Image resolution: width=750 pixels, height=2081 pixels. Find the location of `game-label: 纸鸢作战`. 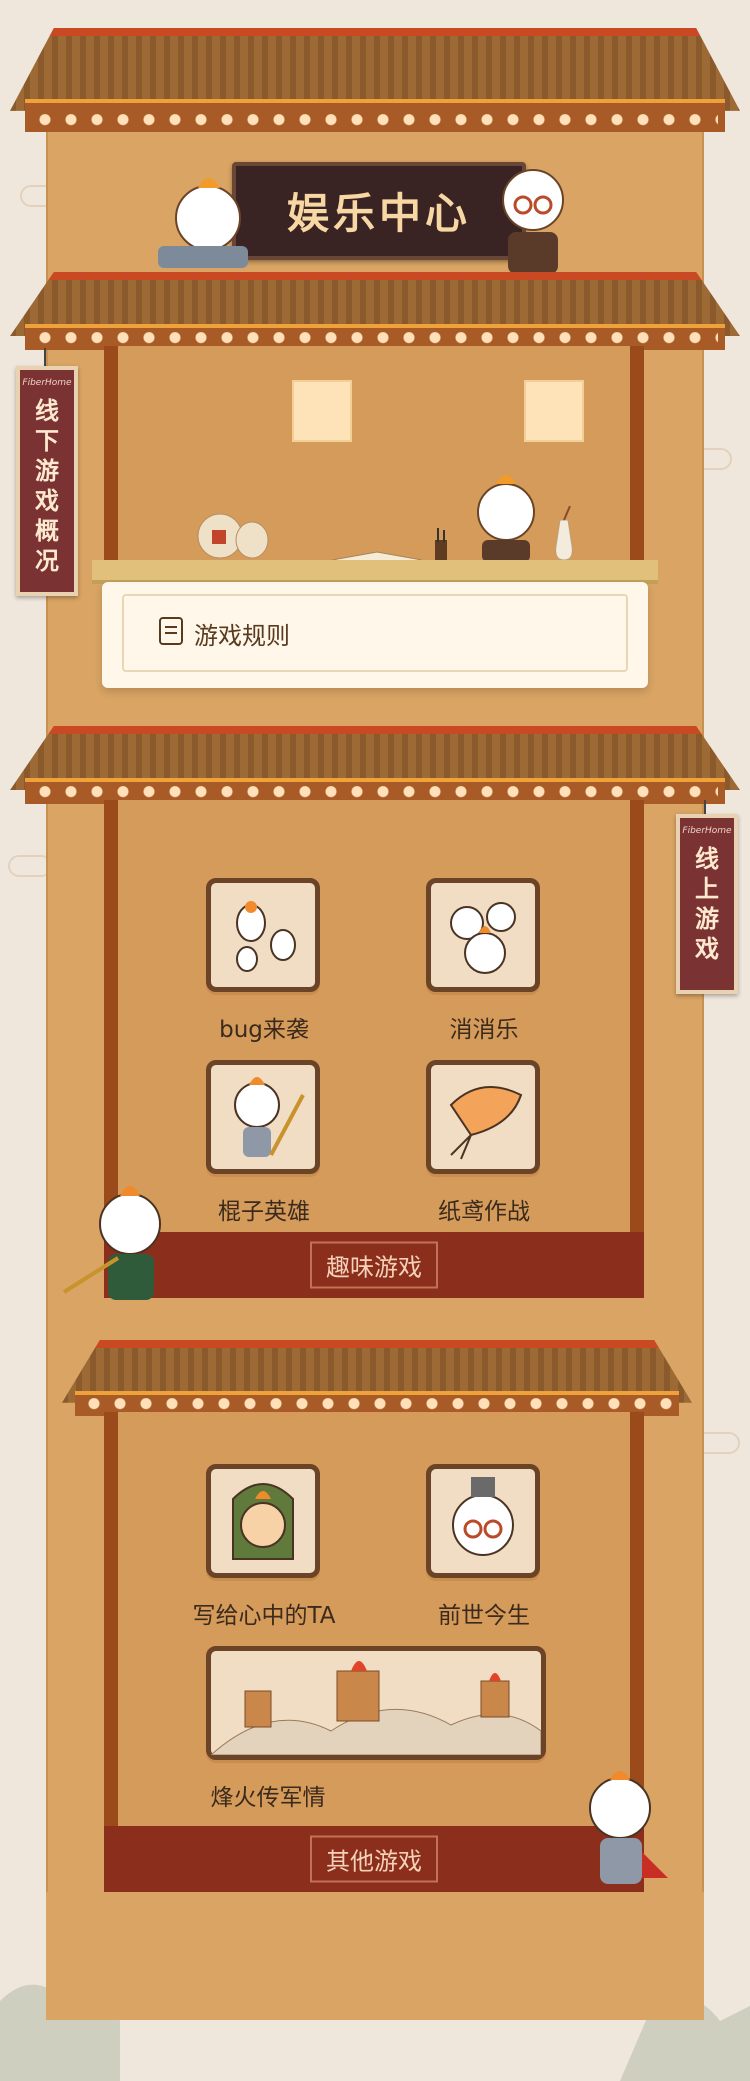

game-label: 纸鸢作战 is located at coordinates (484, 1212).